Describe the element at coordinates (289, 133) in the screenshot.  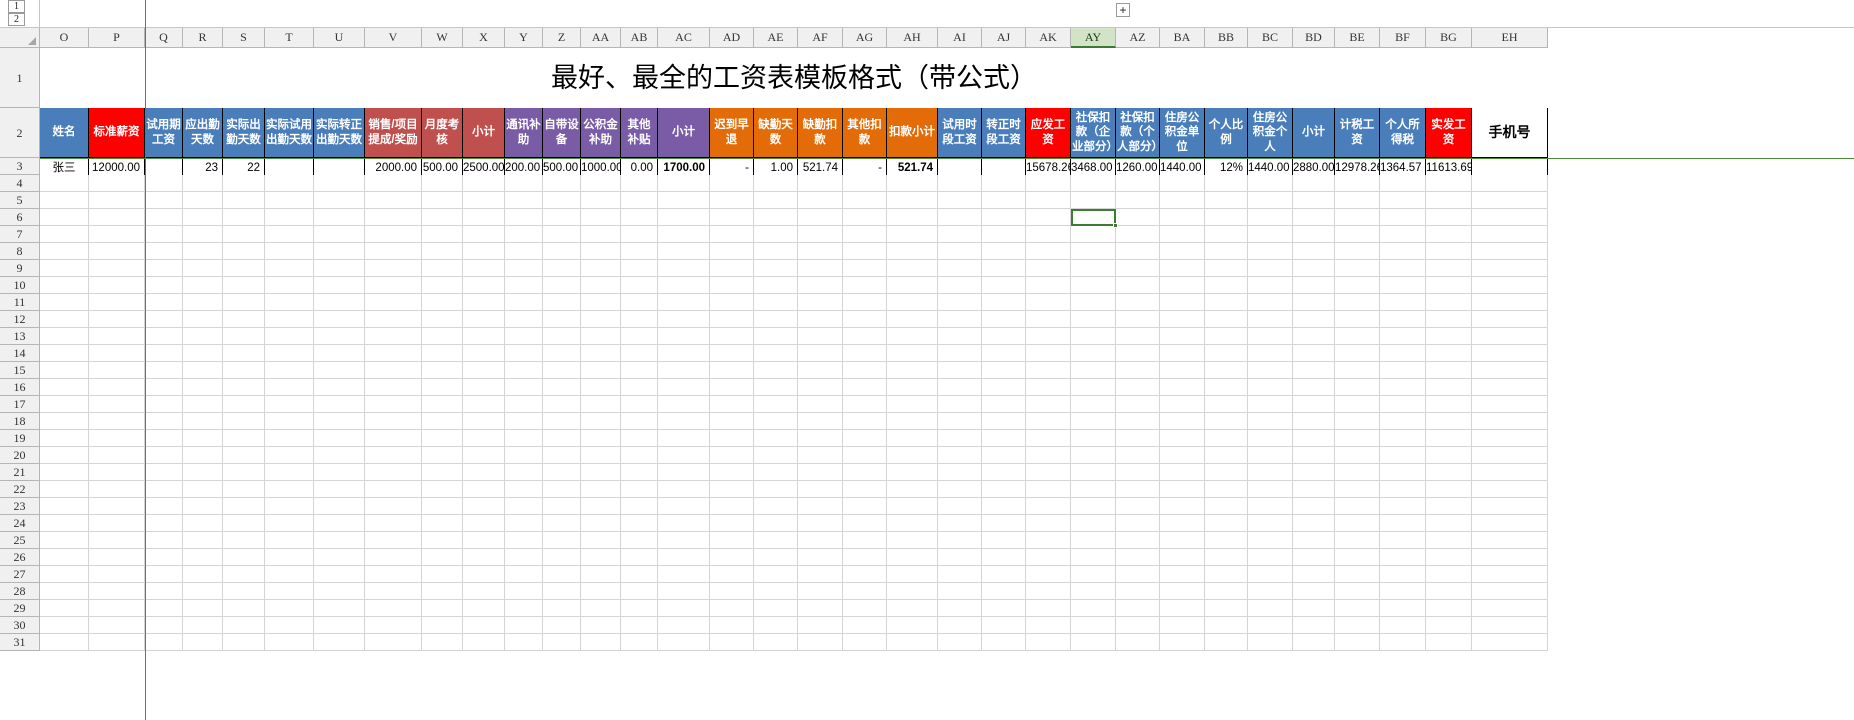
I see `column-title-5: 实际试用出勤天数` at that location.